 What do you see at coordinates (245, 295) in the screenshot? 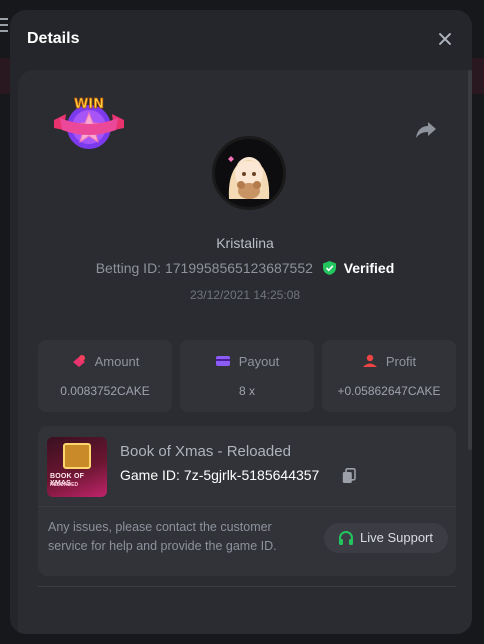
I see `bet-datetime: 23/12/2021 14:25:08` at bounding box center [245, 295].